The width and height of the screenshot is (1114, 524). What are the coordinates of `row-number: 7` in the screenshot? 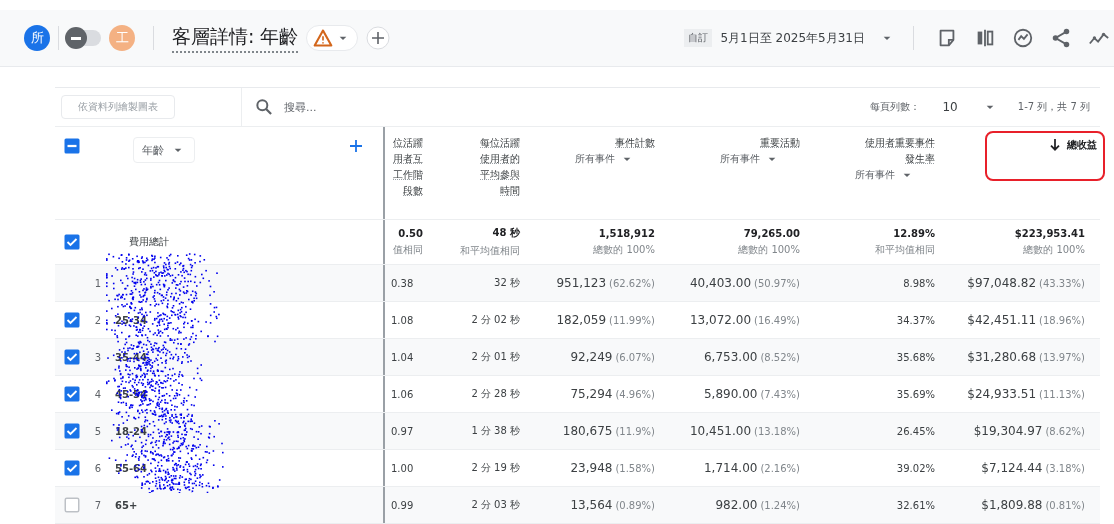 It's located at (98, 505).